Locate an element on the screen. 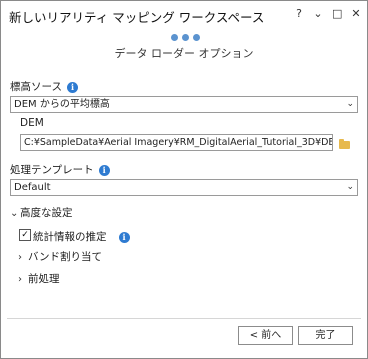 The height and width of the screenshot is (359, 368). preprocessing-header: › 前処理 is located at coordinates (39, 278).